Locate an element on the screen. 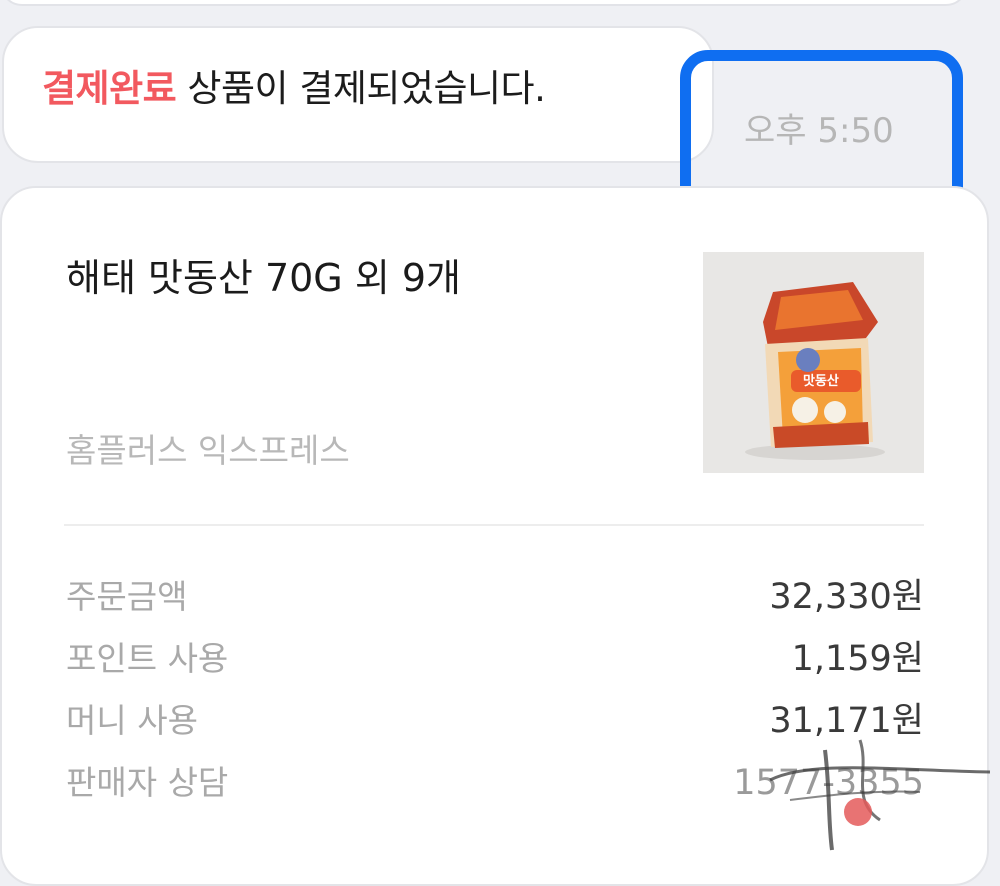 This screenshot has width=1000, height=886. product-title: 해태 맛동산 70G 외 9개 is located at coordinates (263, 278).